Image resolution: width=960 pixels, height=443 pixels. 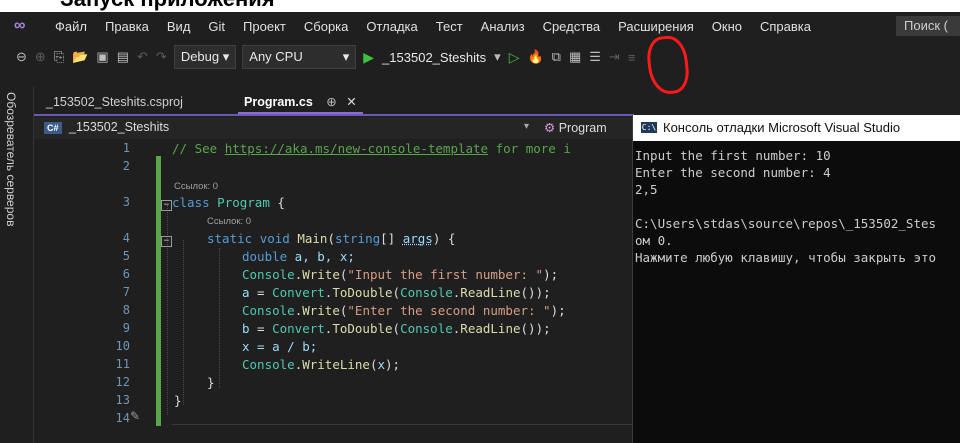 What do you see at coordinates (122, 346) in the screenshot?
I see `line-number: 10` at bounding box center [122, 346].